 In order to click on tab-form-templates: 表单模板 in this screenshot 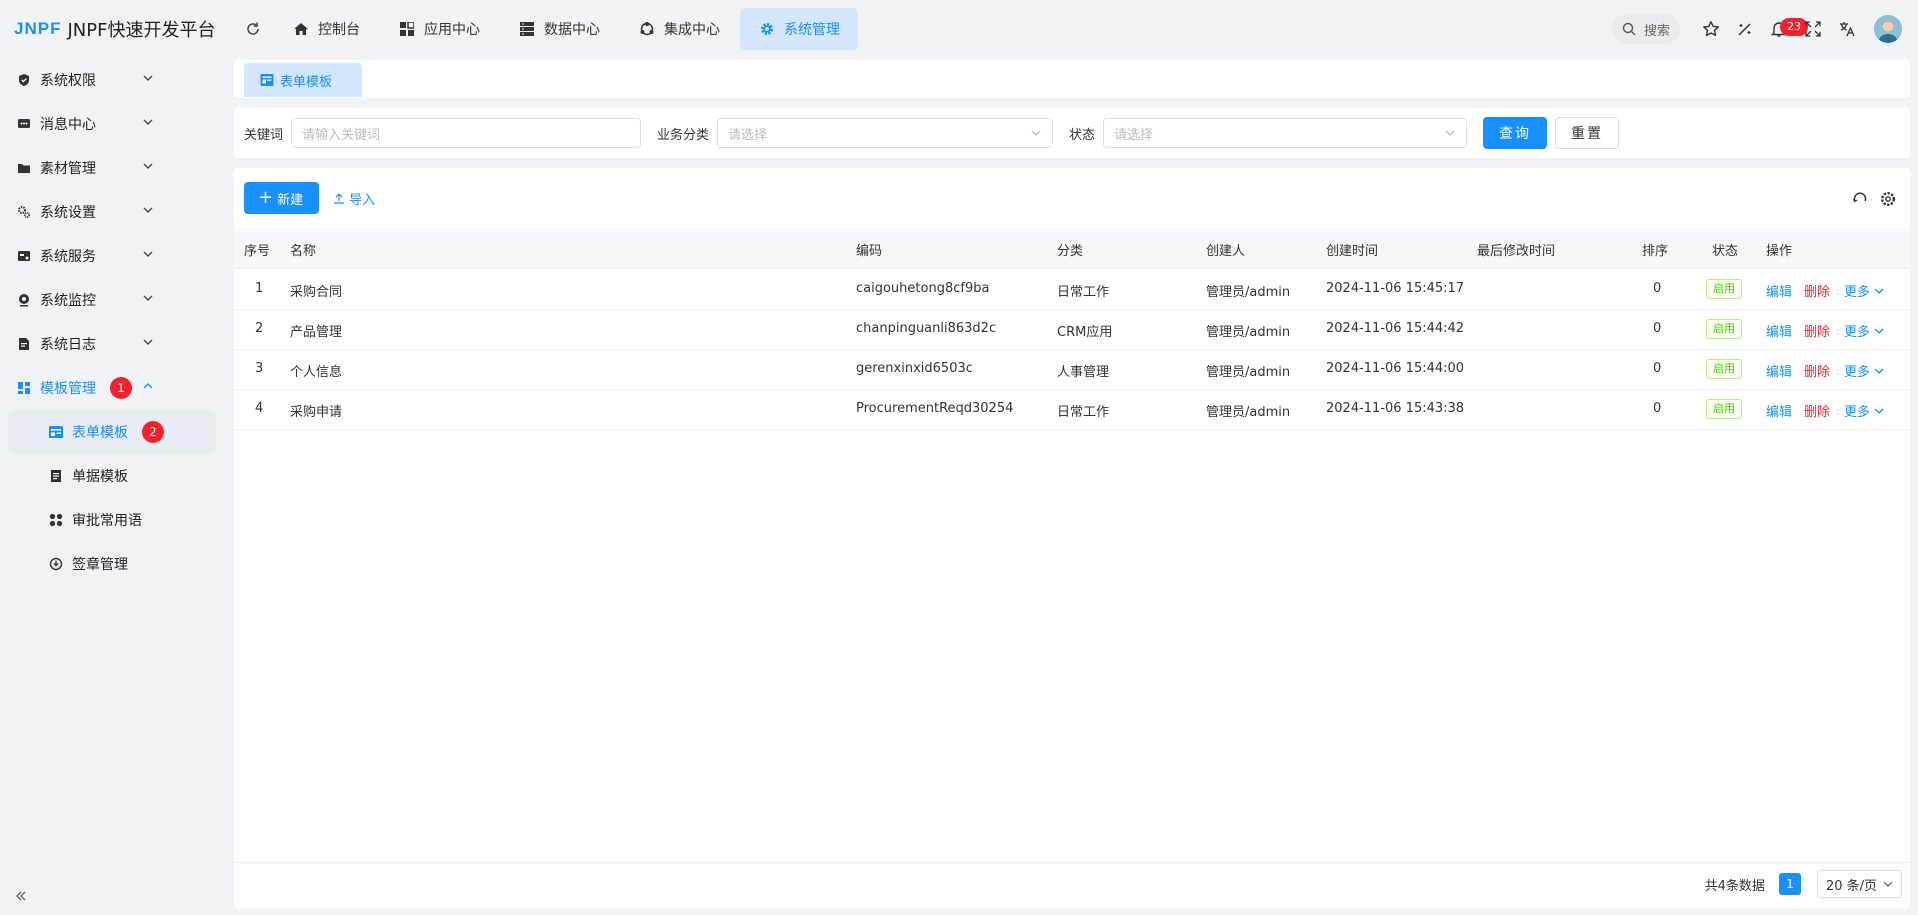, I will do `click(303, 80)`.